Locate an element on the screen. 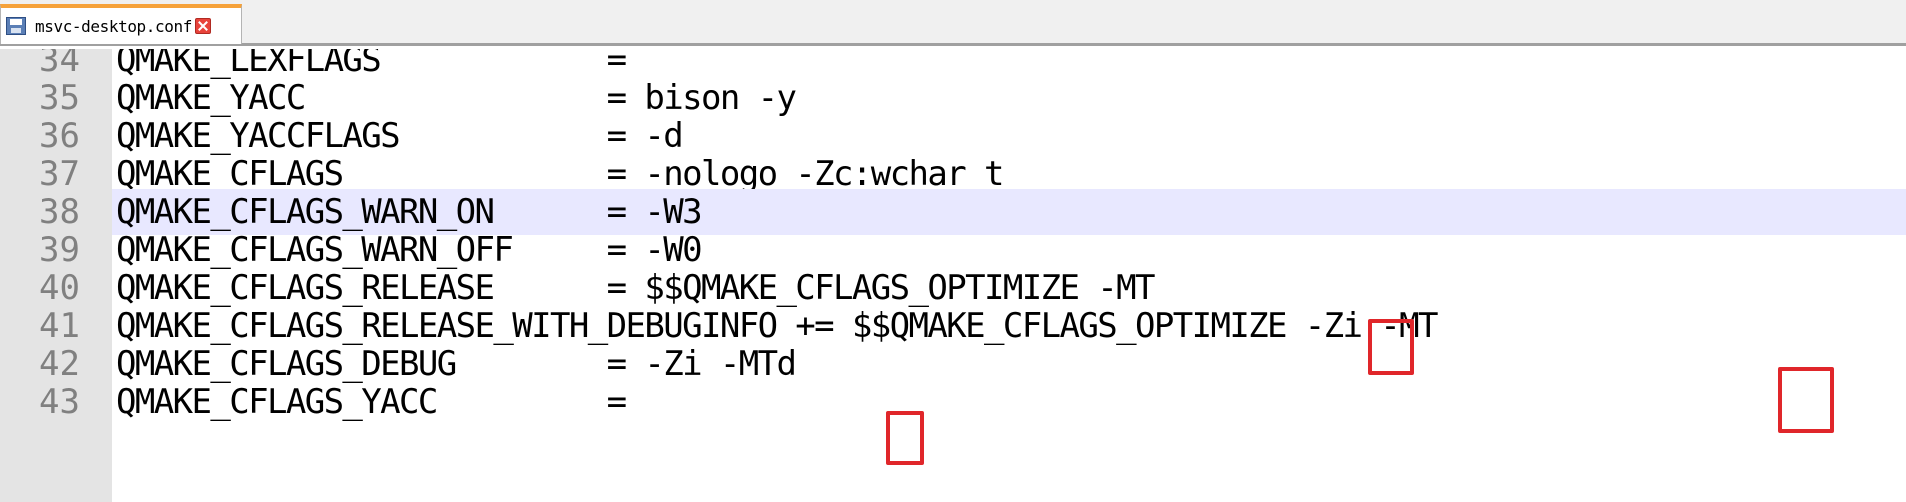 Image resolution: width=1906 pixels, height=502 pixels. highlight-box-release is located at coordinates (1391, 347).